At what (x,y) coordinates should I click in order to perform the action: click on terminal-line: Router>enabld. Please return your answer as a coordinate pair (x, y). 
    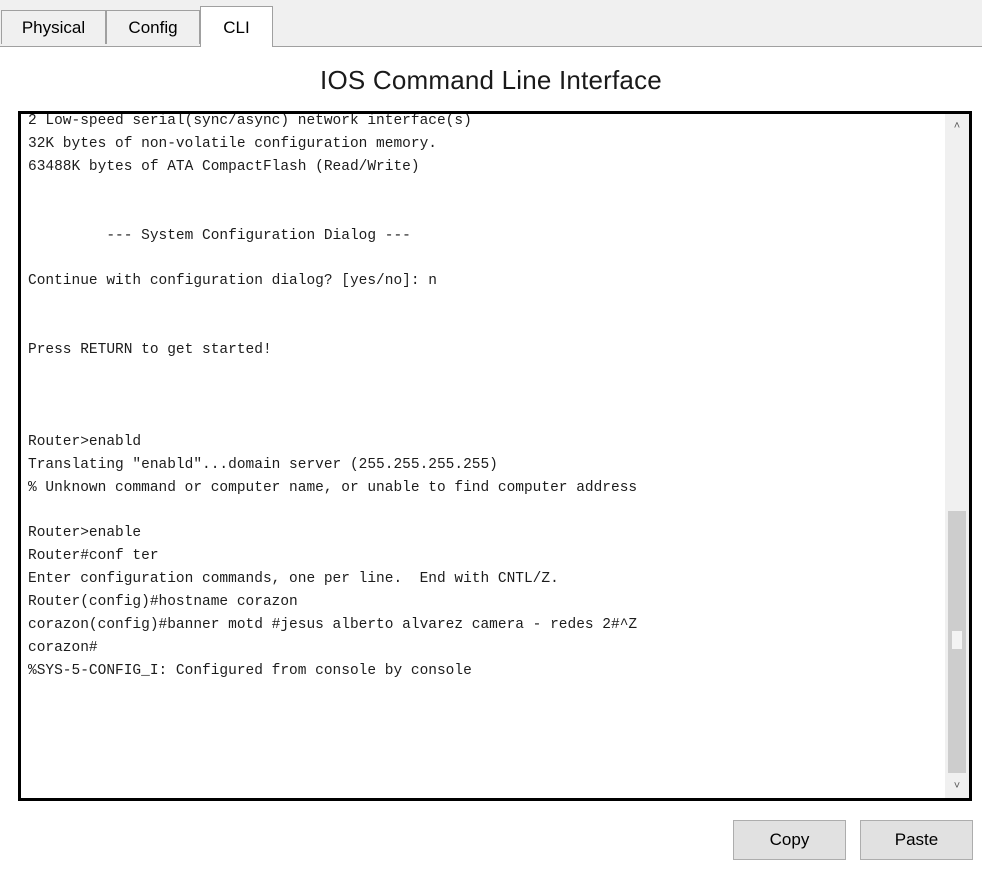
    Looking at the image, I should click on (85, 441).